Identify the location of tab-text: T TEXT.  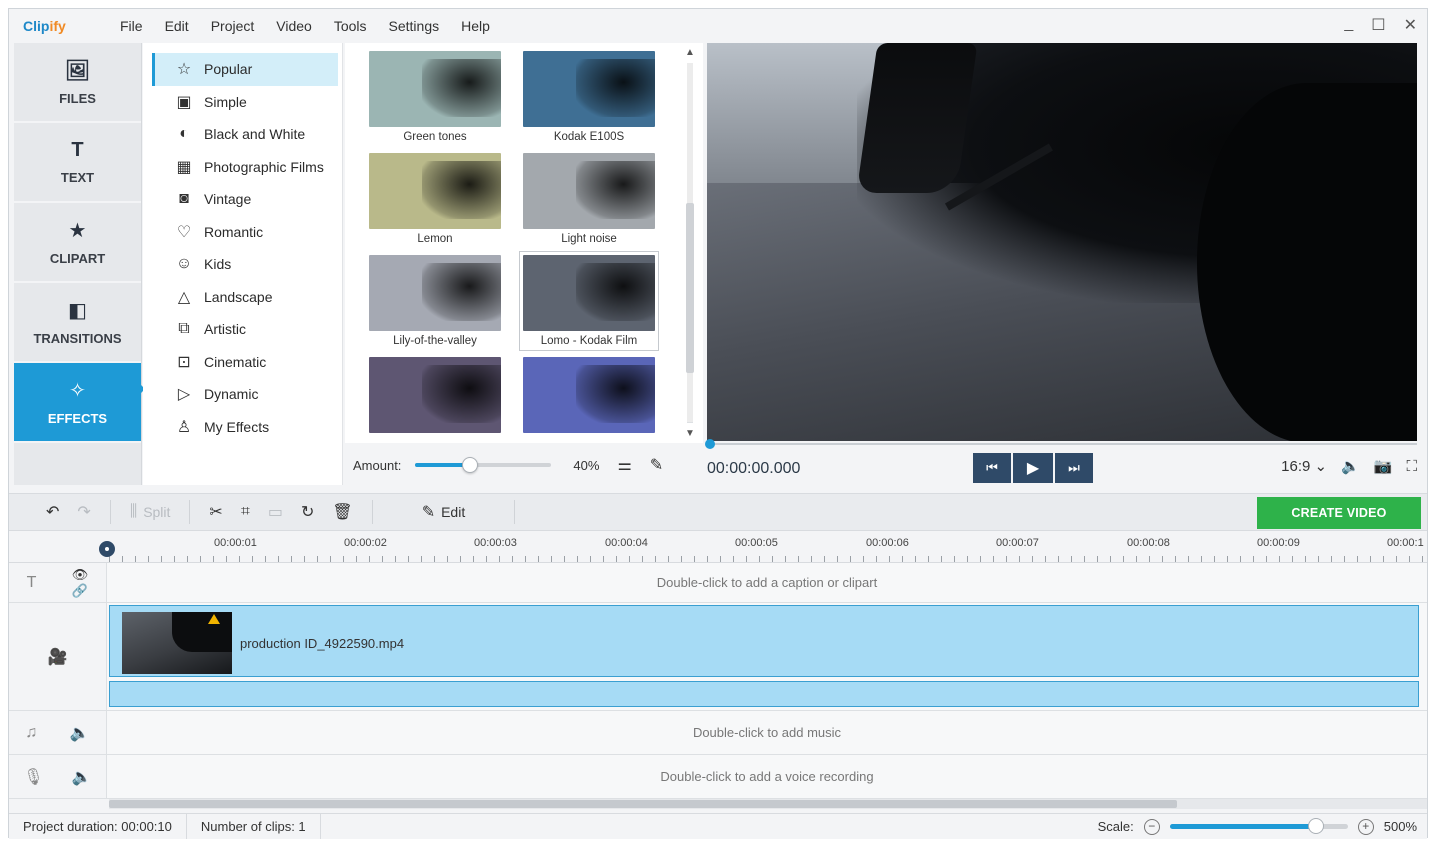
(77, 163).